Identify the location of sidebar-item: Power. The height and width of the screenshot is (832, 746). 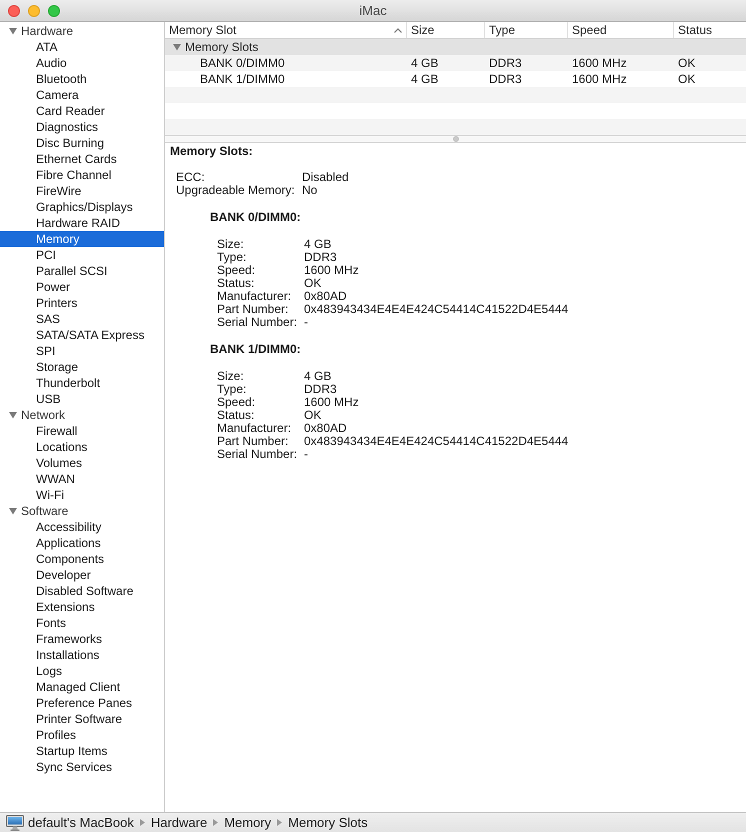
(82, 287).